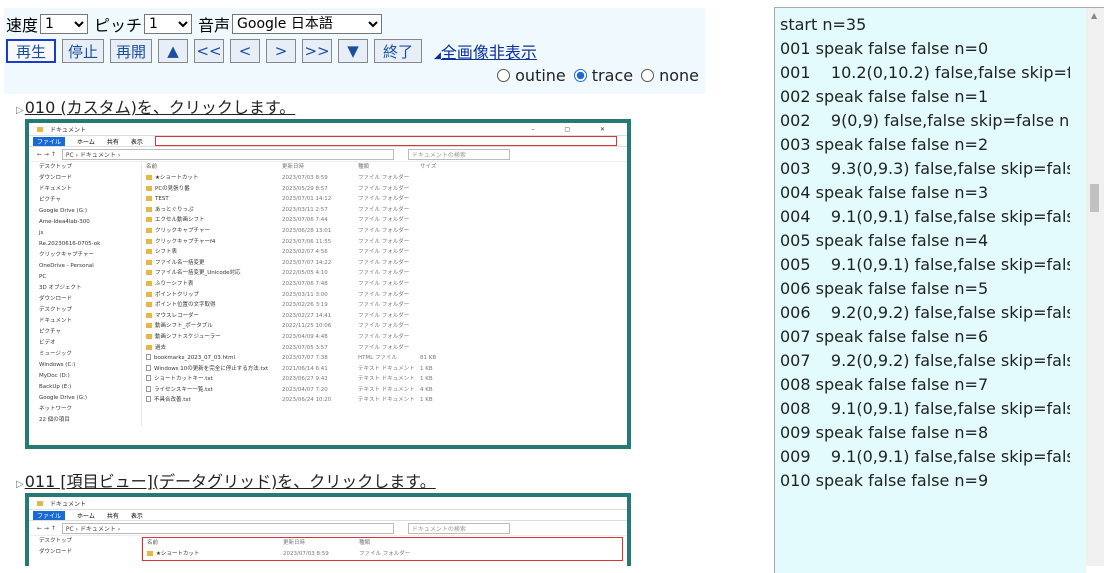 This screenshot has height=573, width=1104. I want to click on nav-item: 3D オブジェクト, so click(60, 288).